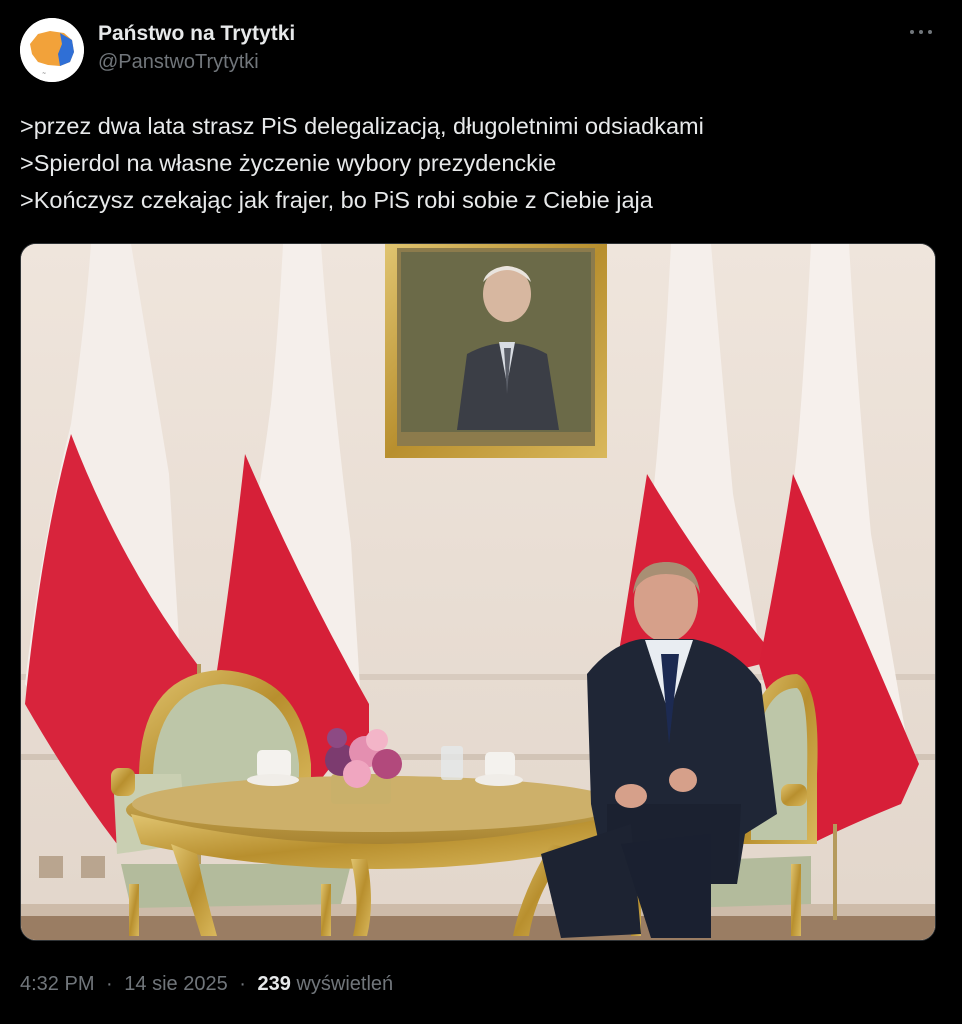  Describe the element at coordinates (481, 51) in the screenshot. I see `tweet-header: ~ Państwo na Trytytki @PanstwoTrytytki` at that location.